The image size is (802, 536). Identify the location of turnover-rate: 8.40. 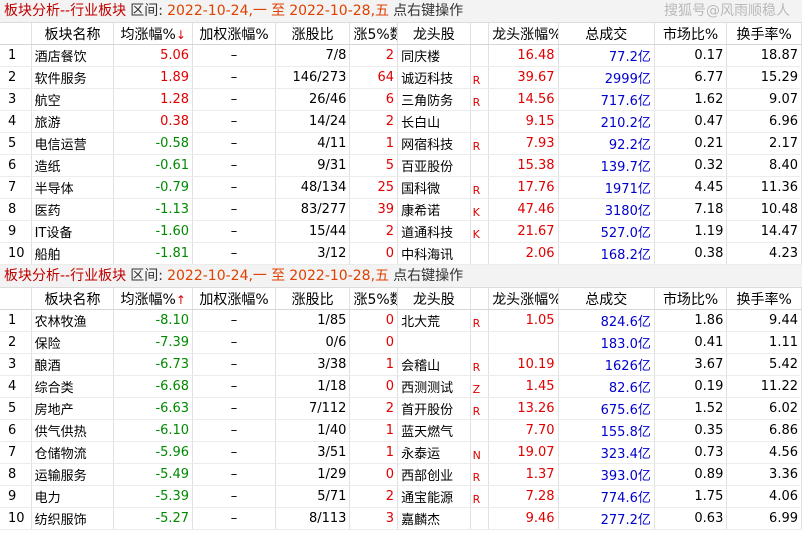
(764, 165).